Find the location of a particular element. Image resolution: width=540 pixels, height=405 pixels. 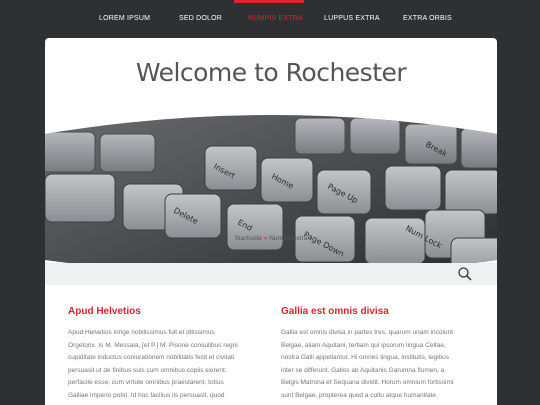

nav-item-luppus-extra: LUPPUS EXTRA is located at coordinates (352, 18).